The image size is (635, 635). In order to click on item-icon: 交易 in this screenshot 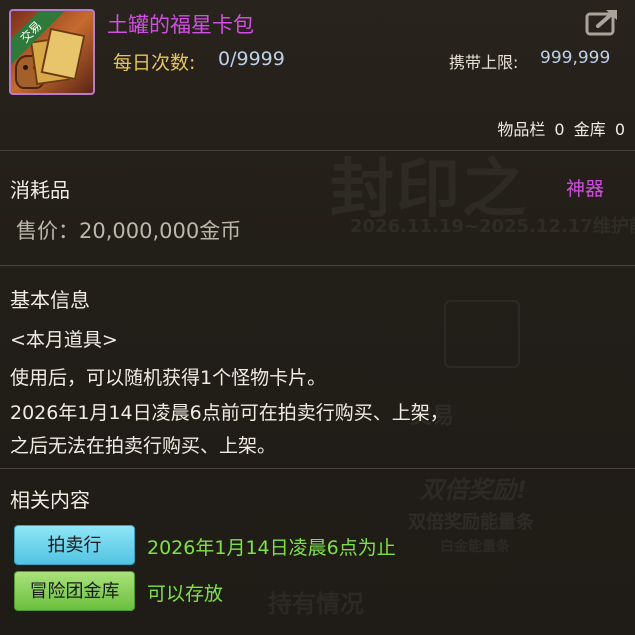, I will do `click(52, 52)`.